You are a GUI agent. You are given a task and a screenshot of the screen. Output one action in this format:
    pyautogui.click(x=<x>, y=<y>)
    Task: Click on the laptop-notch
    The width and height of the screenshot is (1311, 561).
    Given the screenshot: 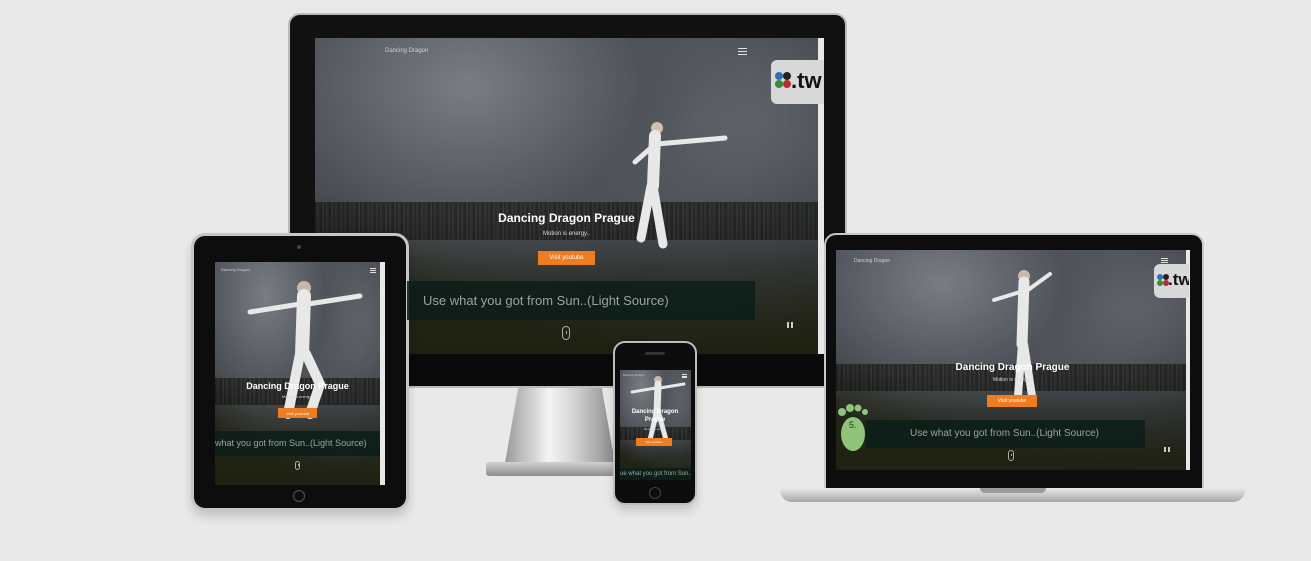 What is the action you would take?
    pyautogui.click(x=1013, y=490)
    